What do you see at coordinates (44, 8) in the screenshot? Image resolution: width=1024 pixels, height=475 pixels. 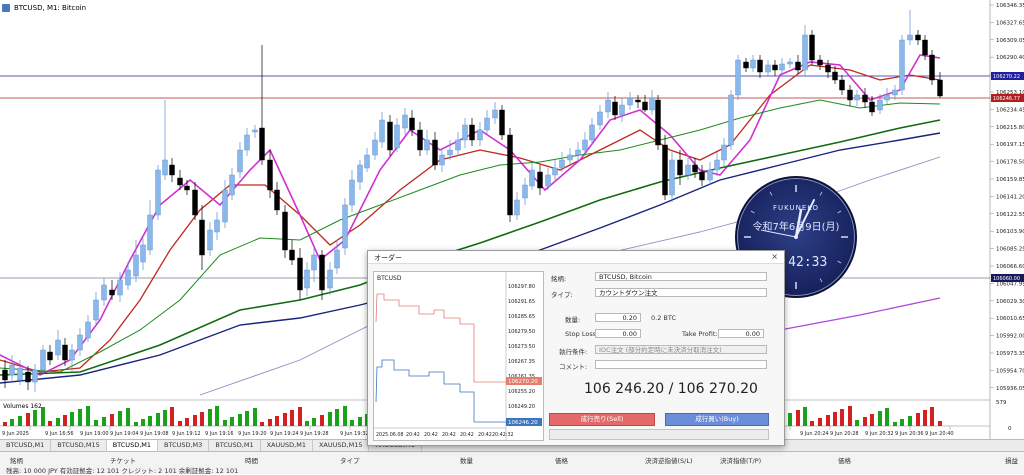 I see `chart-title: BTCUSD, M1: Bitcoin` at bounding box center [44, 8].